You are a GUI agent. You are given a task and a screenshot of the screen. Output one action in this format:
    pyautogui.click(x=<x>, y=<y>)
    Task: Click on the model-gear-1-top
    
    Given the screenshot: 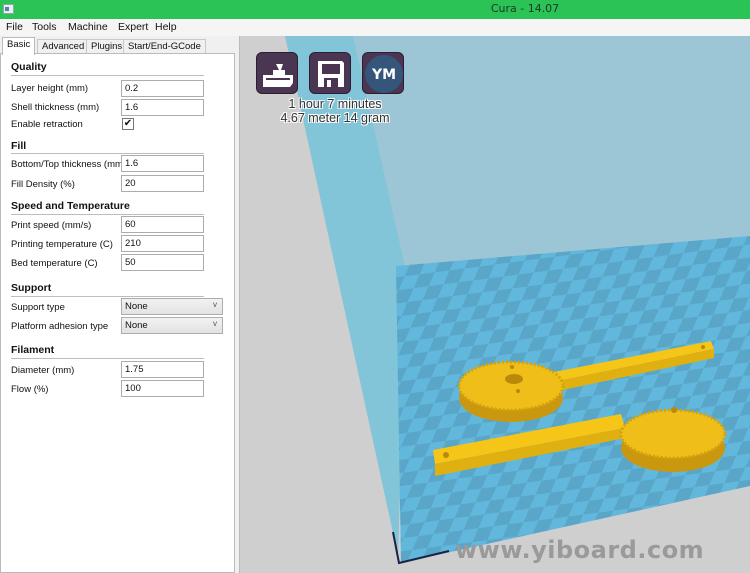 What is the action you would take?
    pyautogui.click(x=511, y=386)
    